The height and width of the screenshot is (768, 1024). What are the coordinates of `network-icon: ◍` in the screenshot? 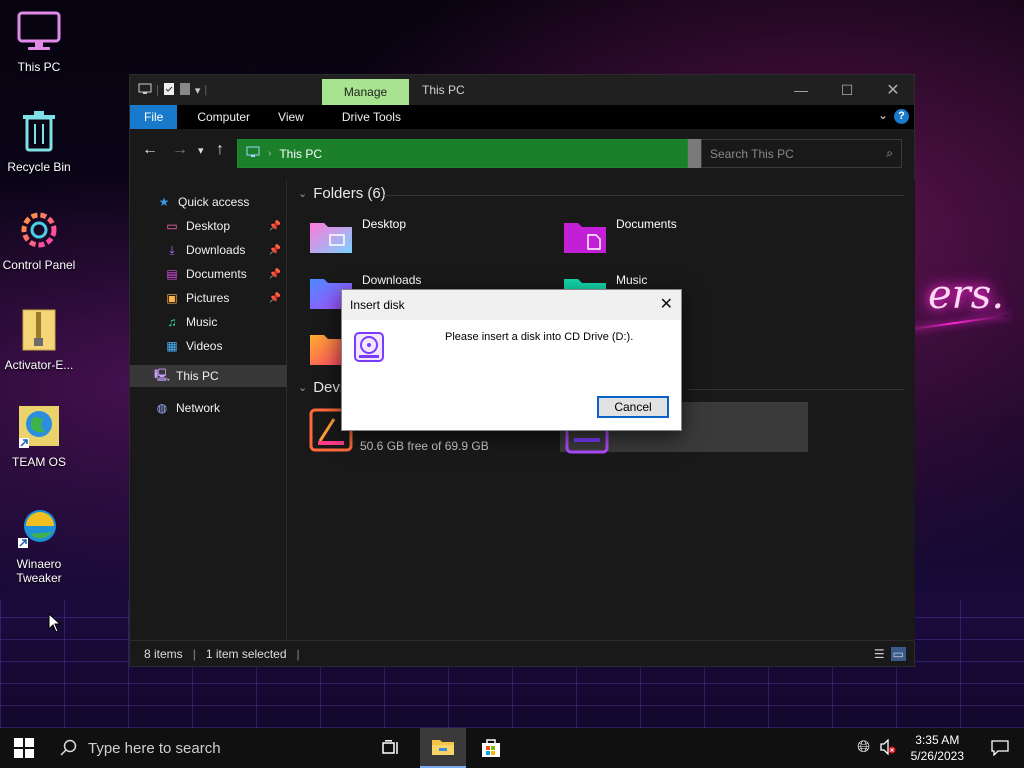 It's located at (162, 408).